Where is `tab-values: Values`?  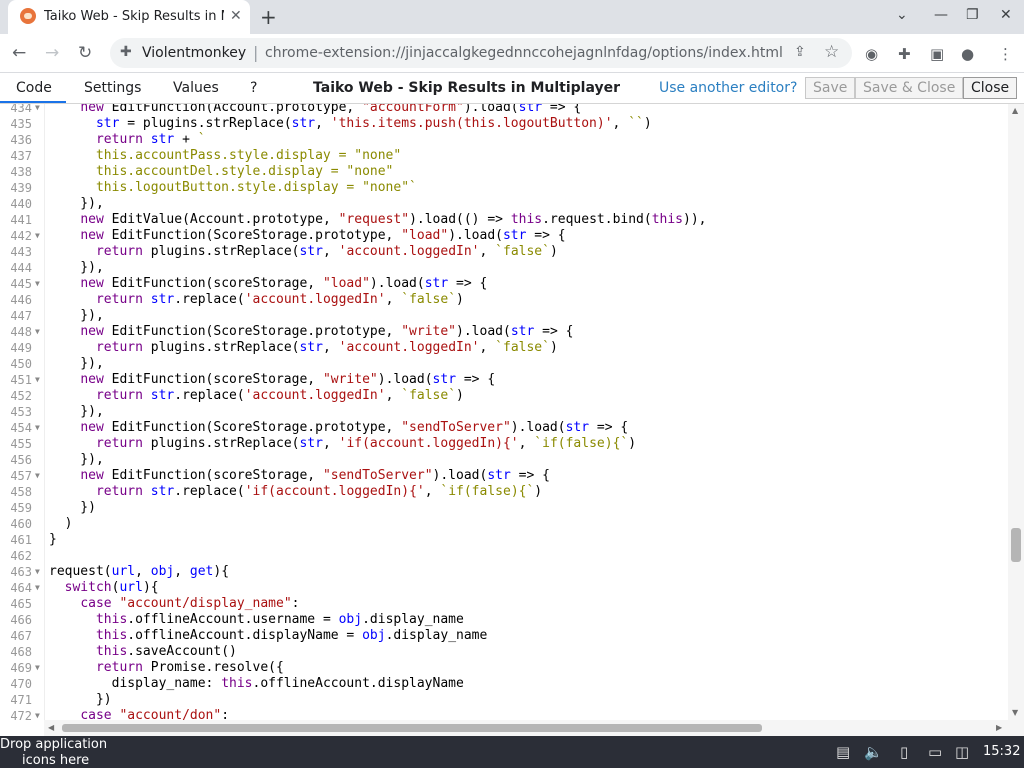
tab-values: Values is located at coordinates (196, 88).